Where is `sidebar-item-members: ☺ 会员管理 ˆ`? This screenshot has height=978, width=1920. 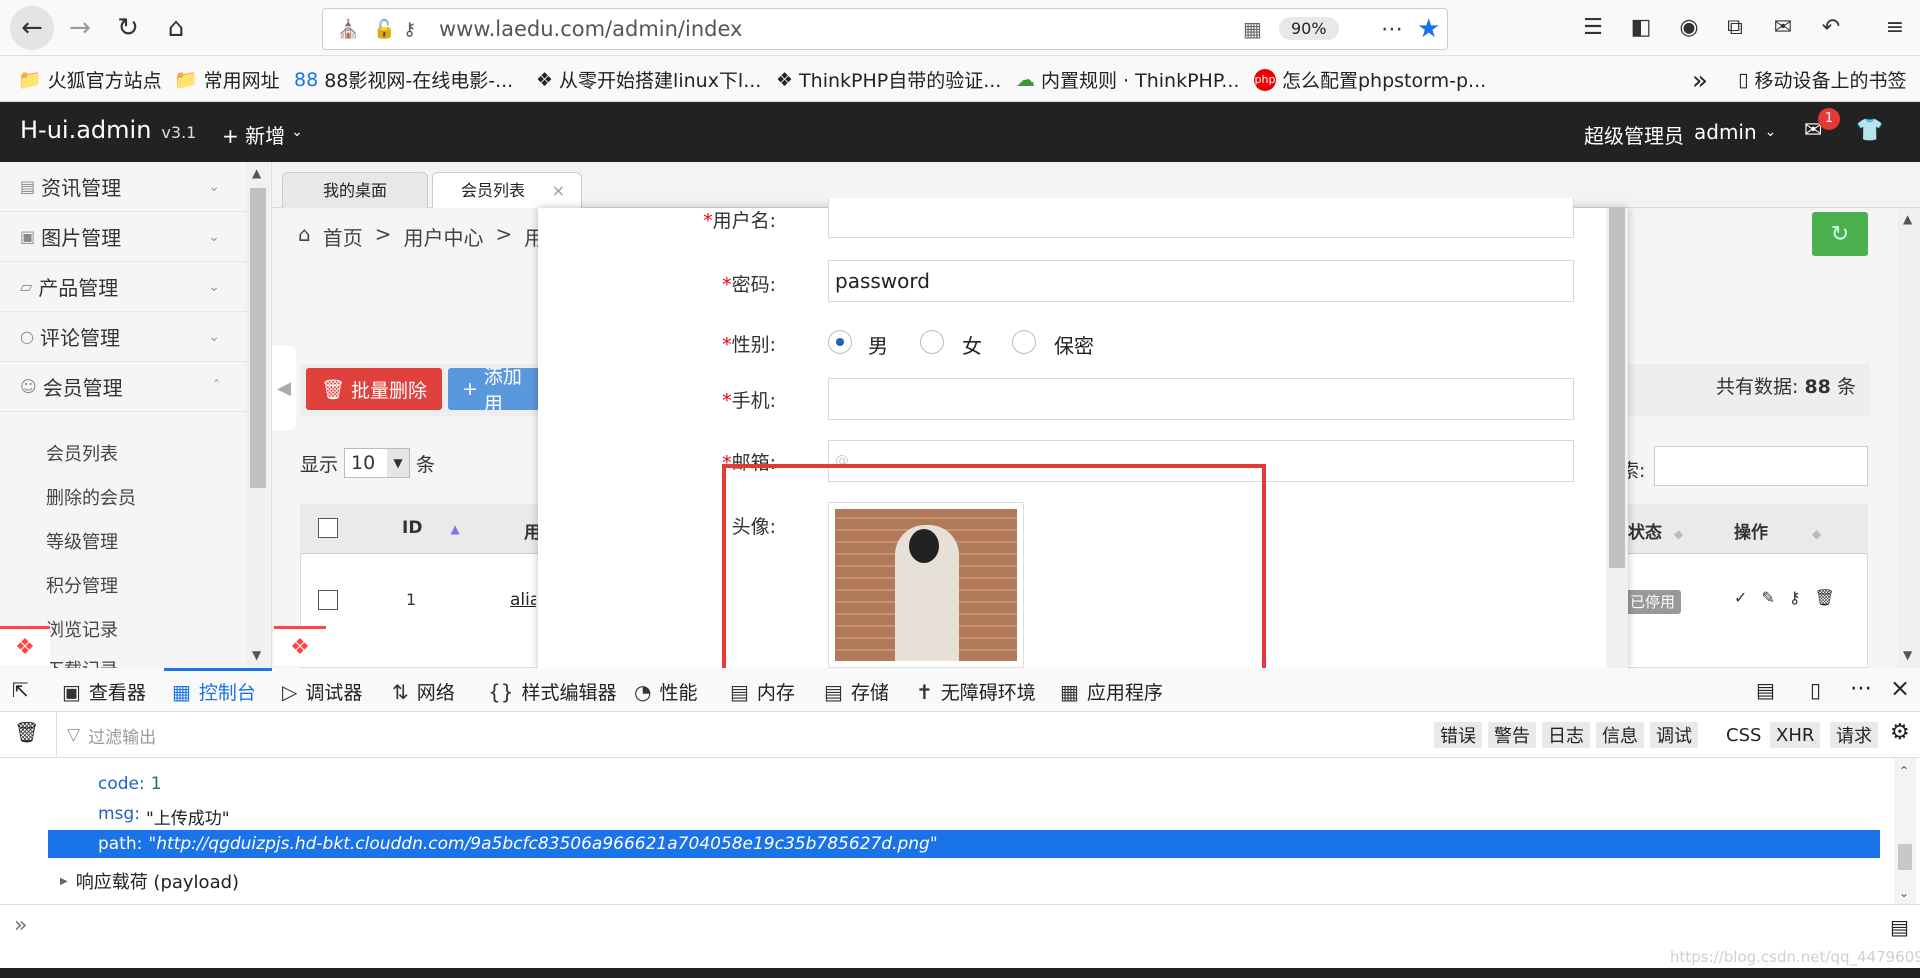 sidebar-item-members: ☺ 会员管理 ˆ is located at coordinates (135, 387).